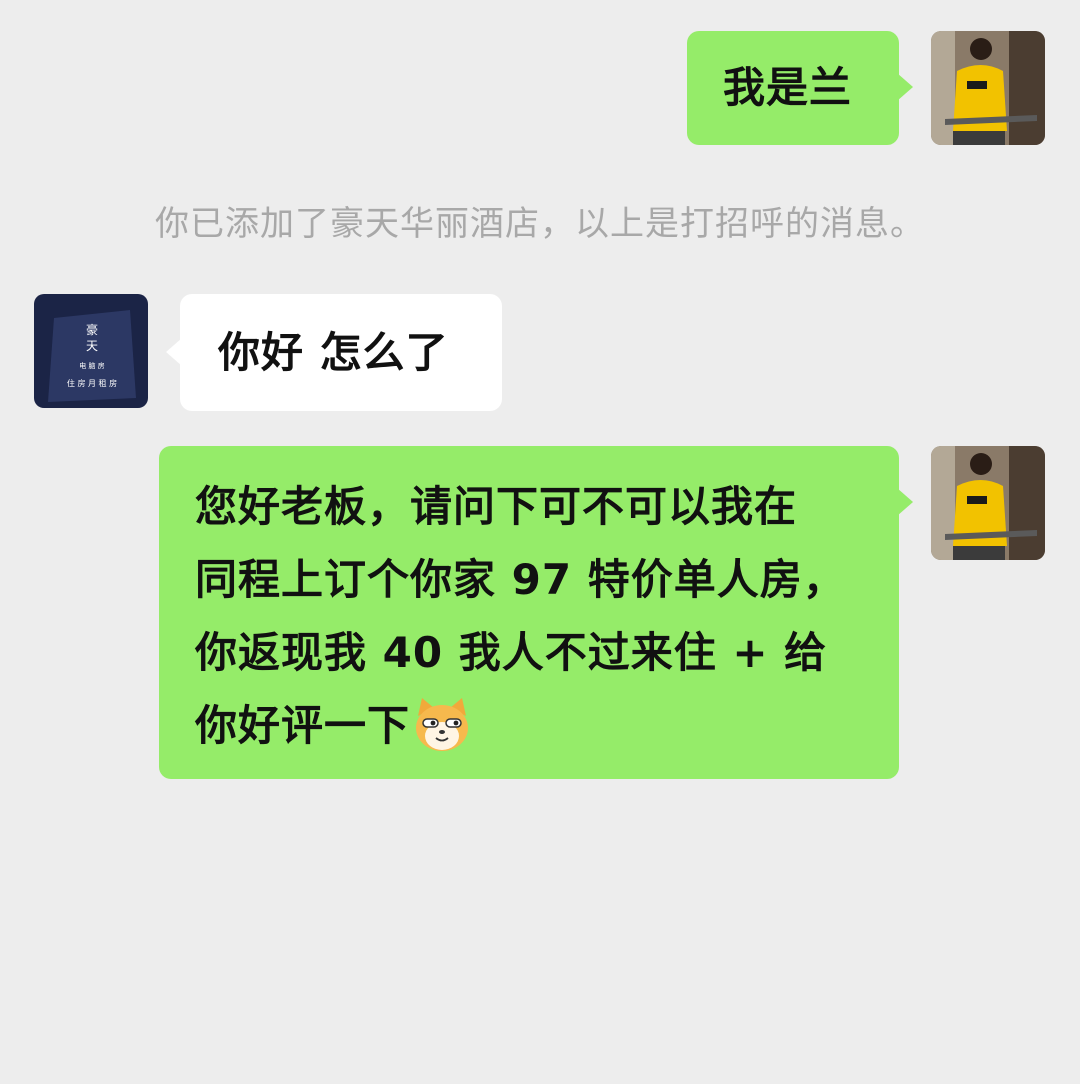 This screenshot has height=1084, width=1080. Describe the element at coordinates (511, 652) in the screenshot. I see `message-line: 你返现我 40 我人不过来住 + 给` at that location.